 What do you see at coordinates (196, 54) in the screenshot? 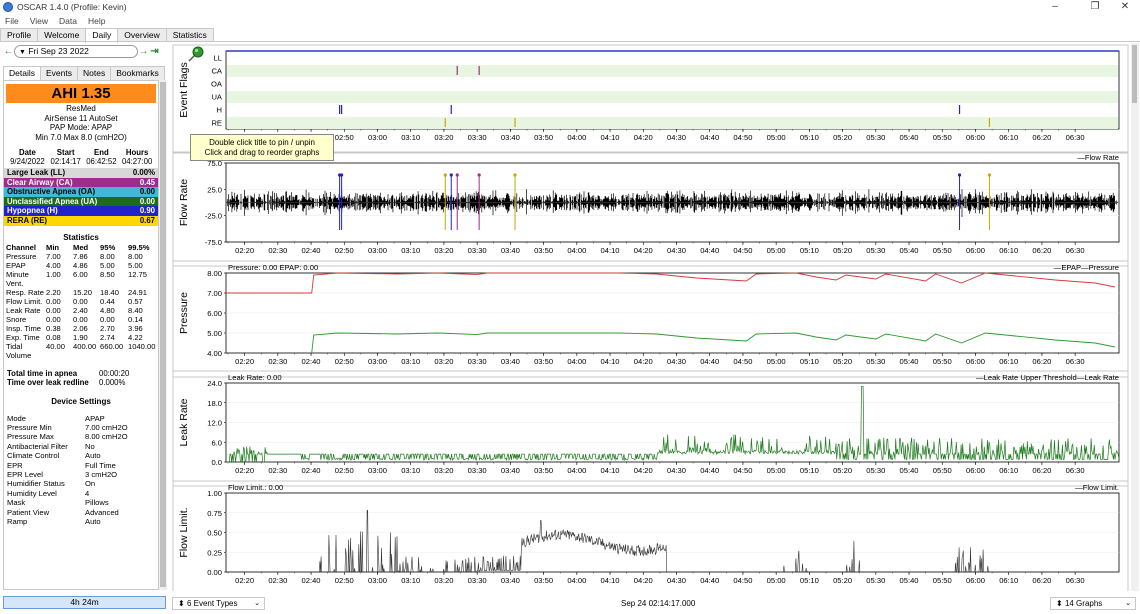
I see `pin-icon` at bounding box center [196, 54].